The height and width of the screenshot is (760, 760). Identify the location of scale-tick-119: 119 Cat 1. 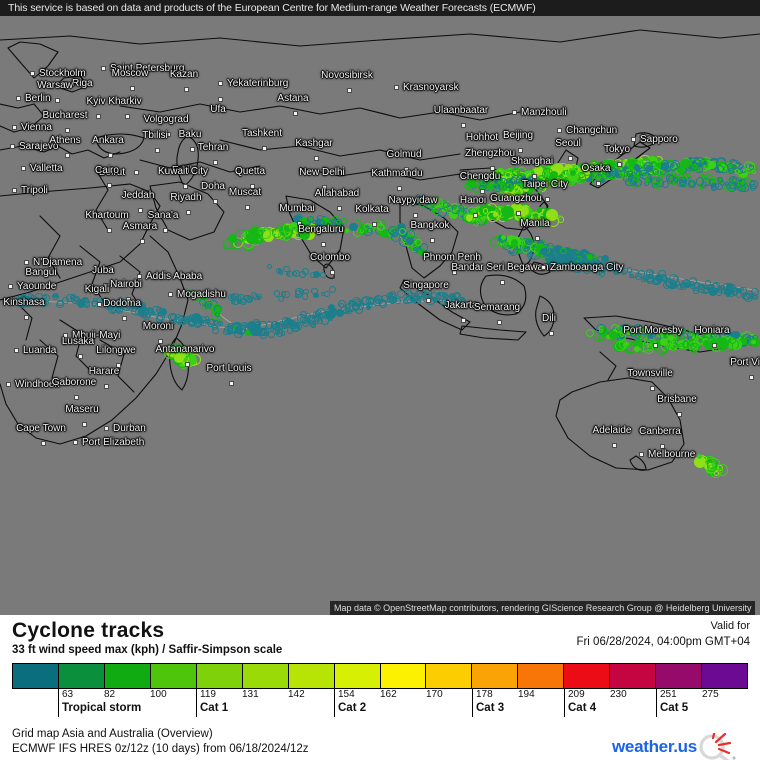
(212, 703).